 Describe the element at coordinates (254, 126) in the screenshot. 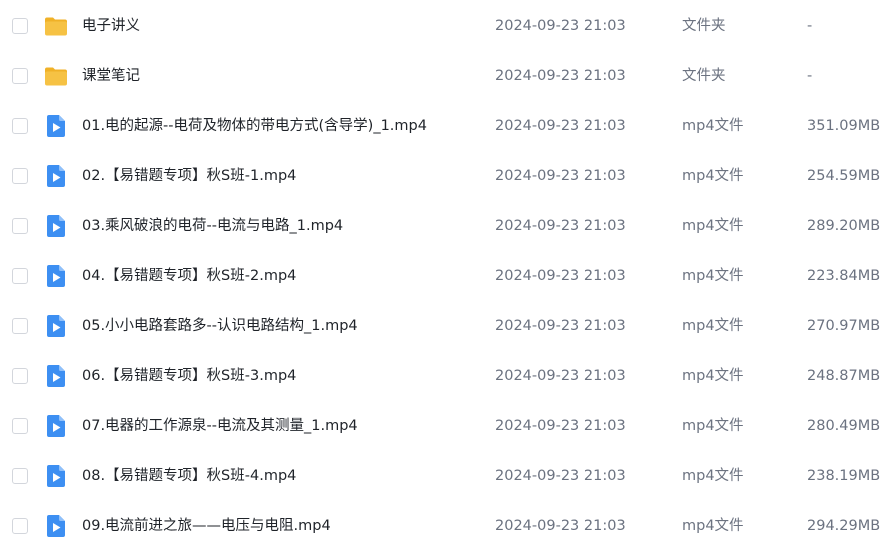

I see `file-name: 01.电的起源--电荷及物体的带电方式(含导学)_1.mp4` at that location.